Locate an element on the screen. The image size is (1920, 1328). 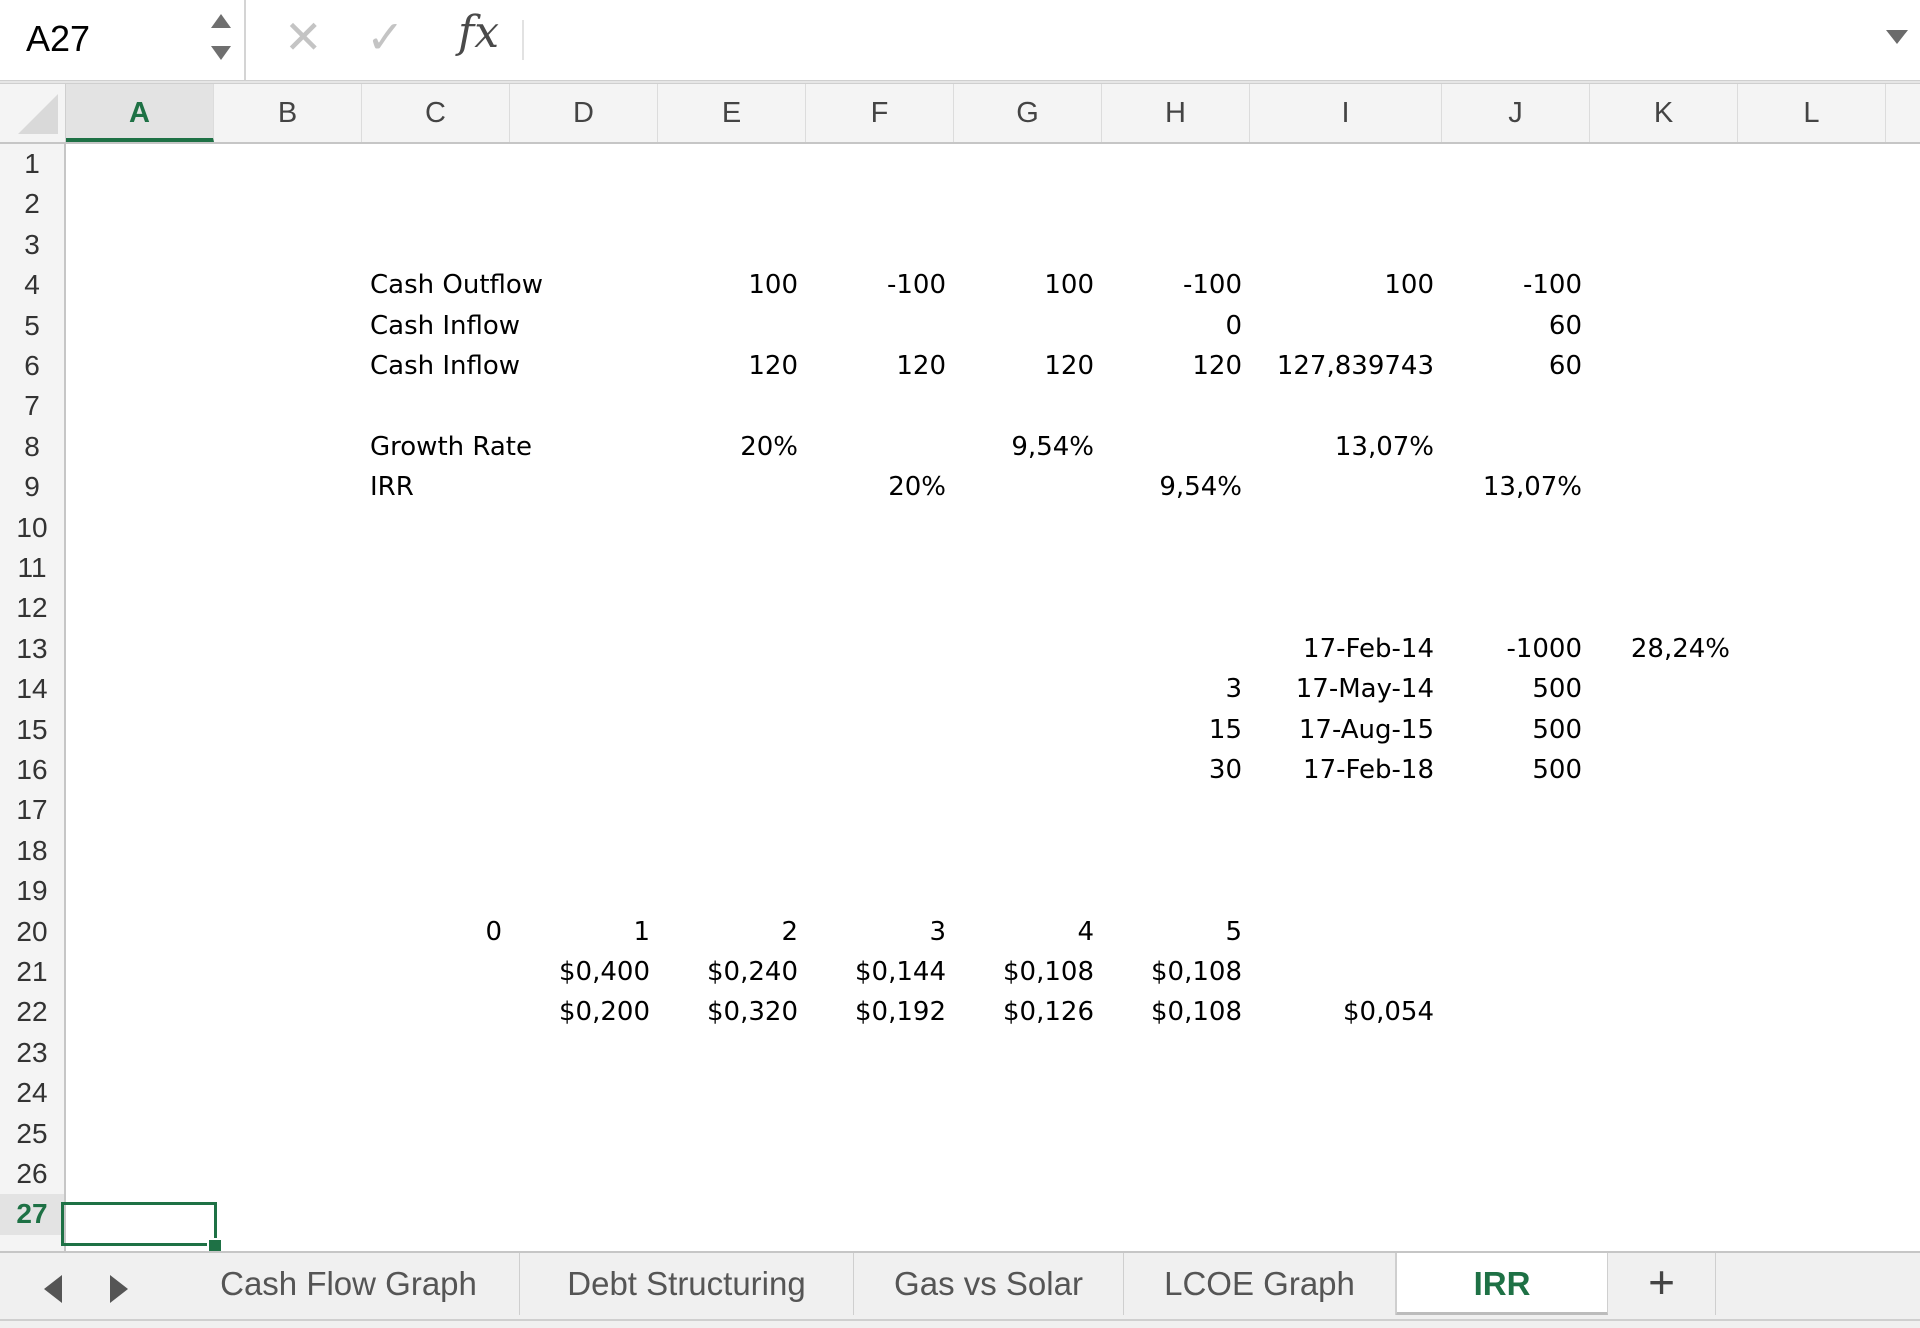
cell-f9: 20% is located at coordinates (876, 487).